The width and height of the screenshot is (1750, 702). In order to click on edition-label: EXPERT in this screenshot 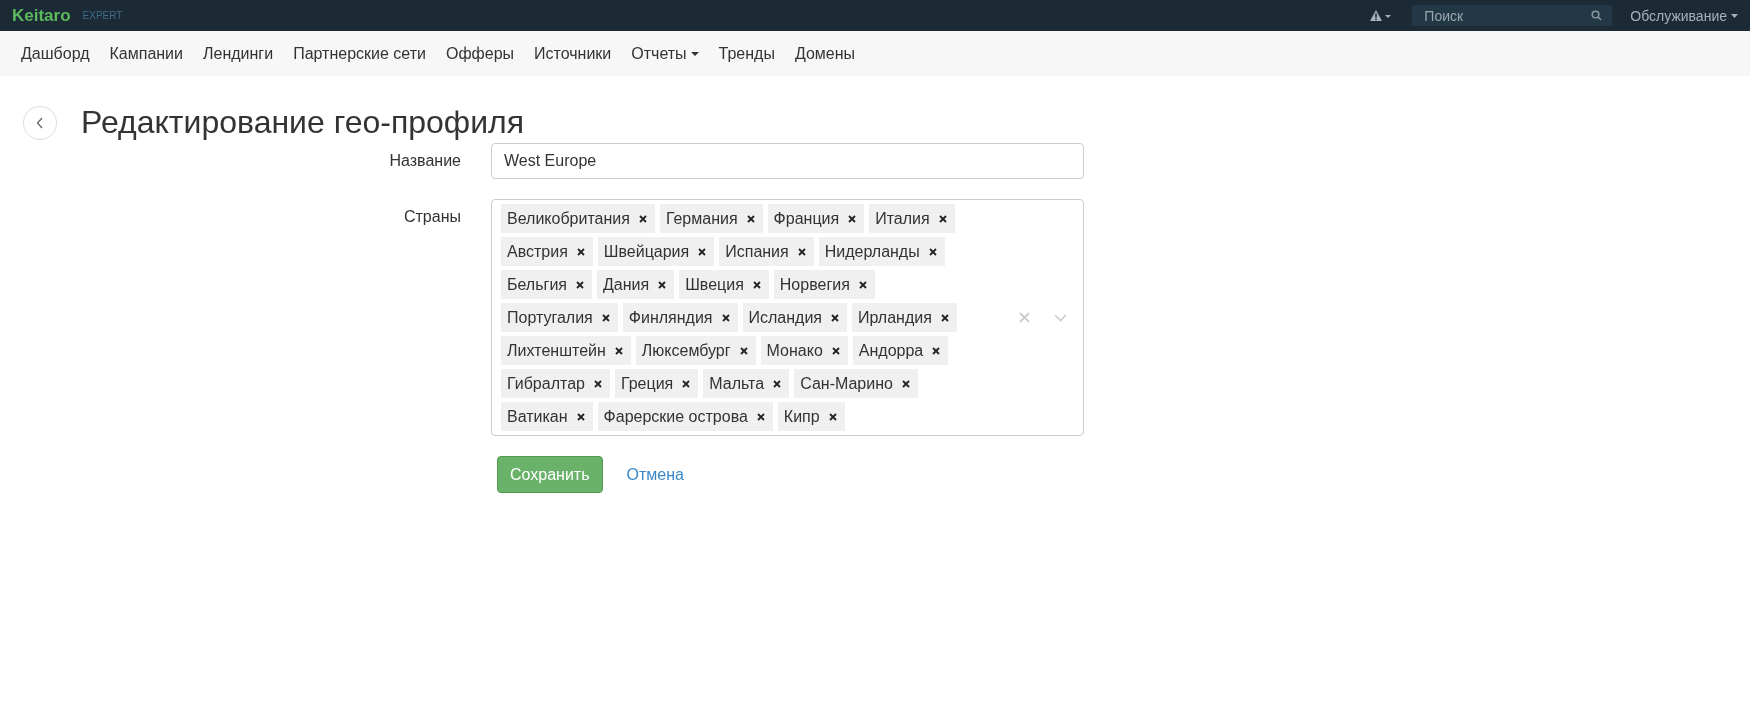, I will do `click(102, 15)`.